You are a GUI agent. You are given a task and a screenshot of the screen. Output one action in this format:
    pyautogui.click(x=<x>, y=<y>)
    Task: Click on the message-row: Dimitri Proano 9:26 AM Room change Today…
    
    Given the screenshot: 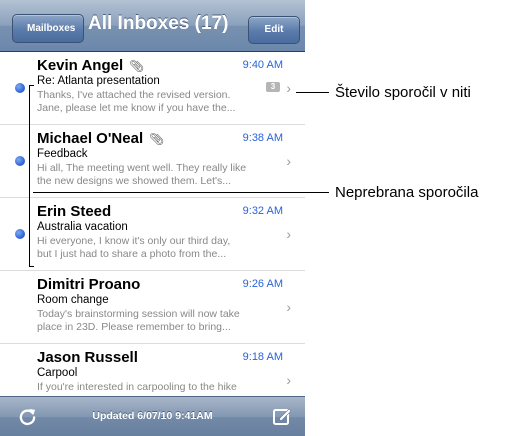 What is the action you would take?
    pyautogui.click(x=152, y=307)
    